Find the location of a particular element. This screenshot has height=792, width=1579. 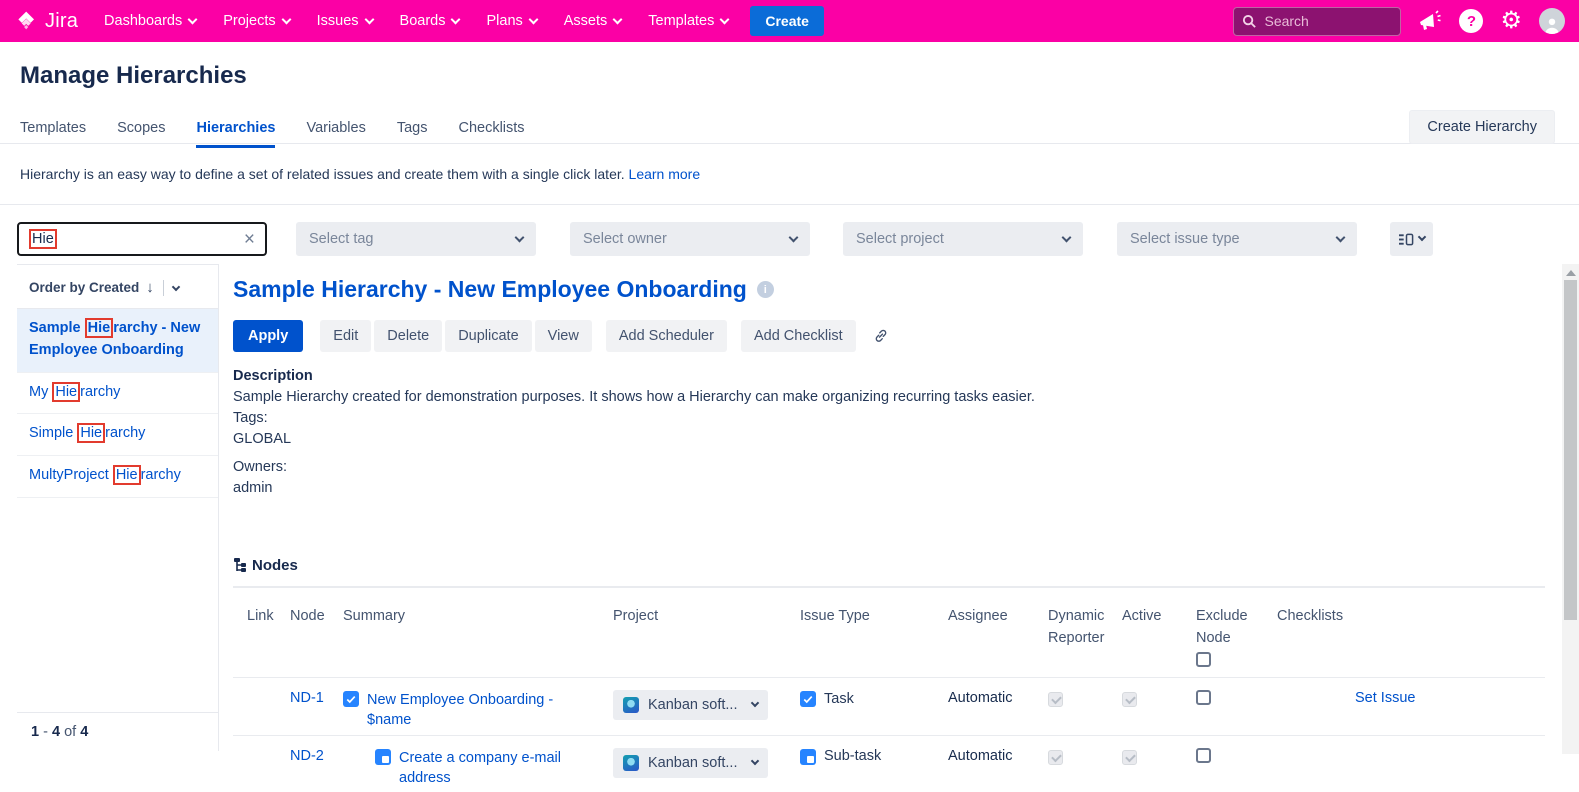

jira-logo: Jira is located at coordinates (46, 21).